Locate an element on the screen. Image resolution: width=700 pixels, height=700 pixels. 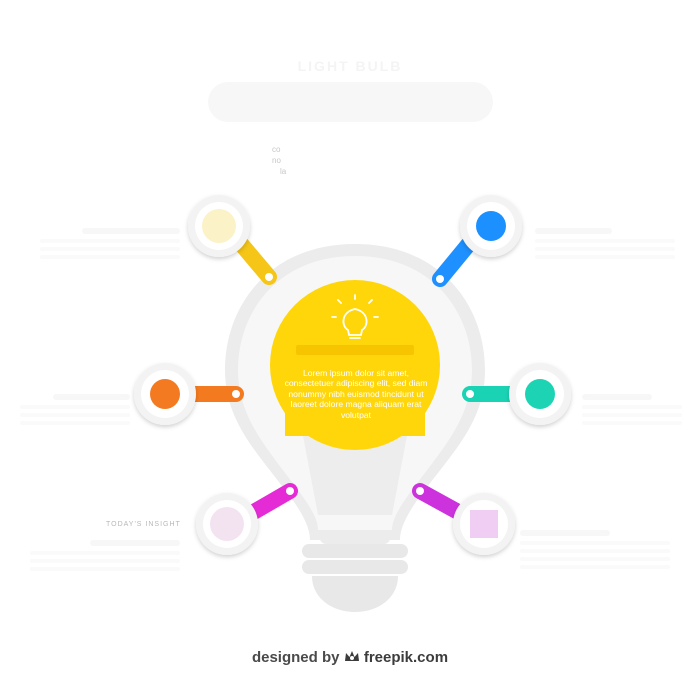
text-block-bottom-left is located at coordinates (105, 557).